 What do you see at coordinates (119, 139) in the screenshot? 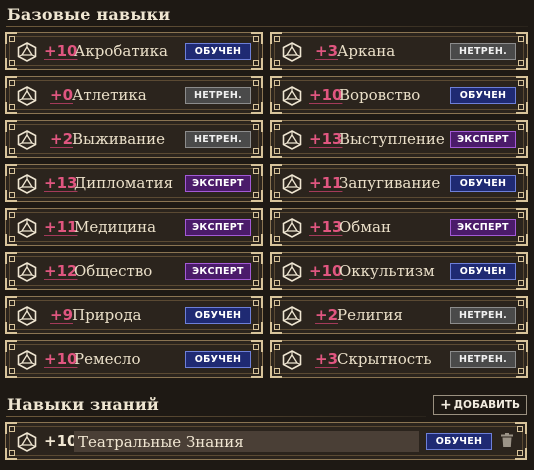
I see `skill-name: Выживание` at bounding box center [119, 139].